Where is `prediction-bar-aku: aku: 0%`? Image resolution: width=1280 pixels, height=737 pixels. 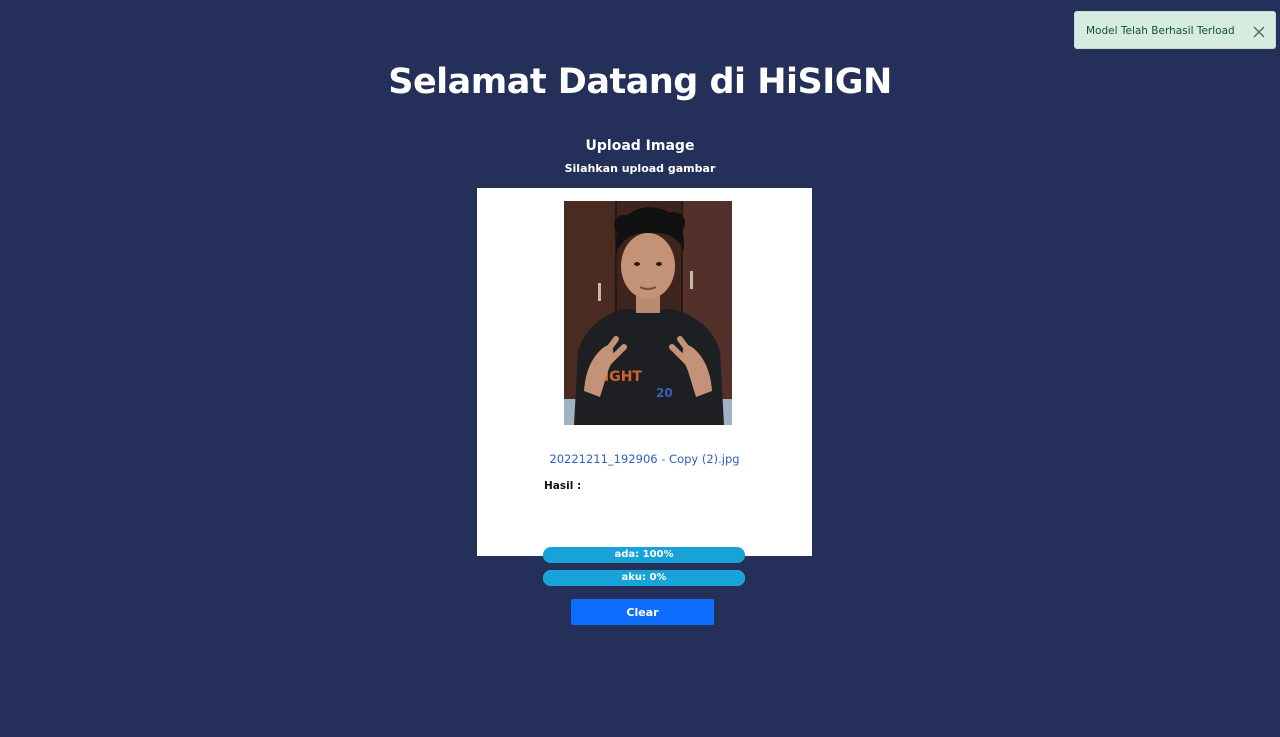 prediction-bar-aku: aku: 0% is located at coordinates (644, 578).